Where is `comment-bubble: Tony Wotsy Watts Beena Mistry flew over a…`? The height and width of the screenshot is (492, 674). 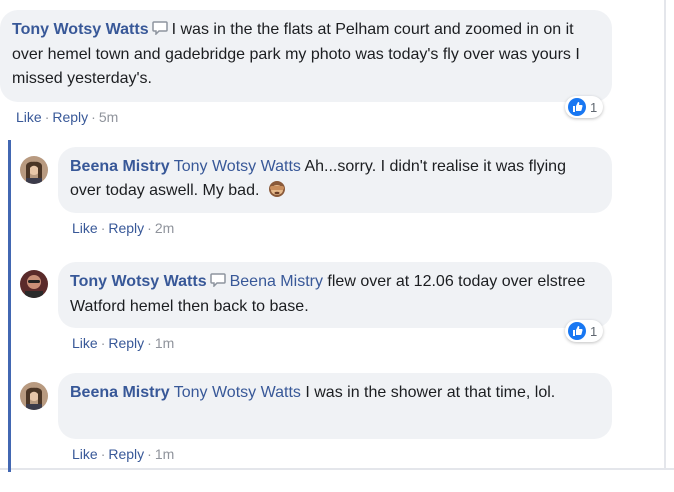
comment-bubble: Tony Wotsy Watts Beena Mistry flew over a… is located at coordinates (335, 295).